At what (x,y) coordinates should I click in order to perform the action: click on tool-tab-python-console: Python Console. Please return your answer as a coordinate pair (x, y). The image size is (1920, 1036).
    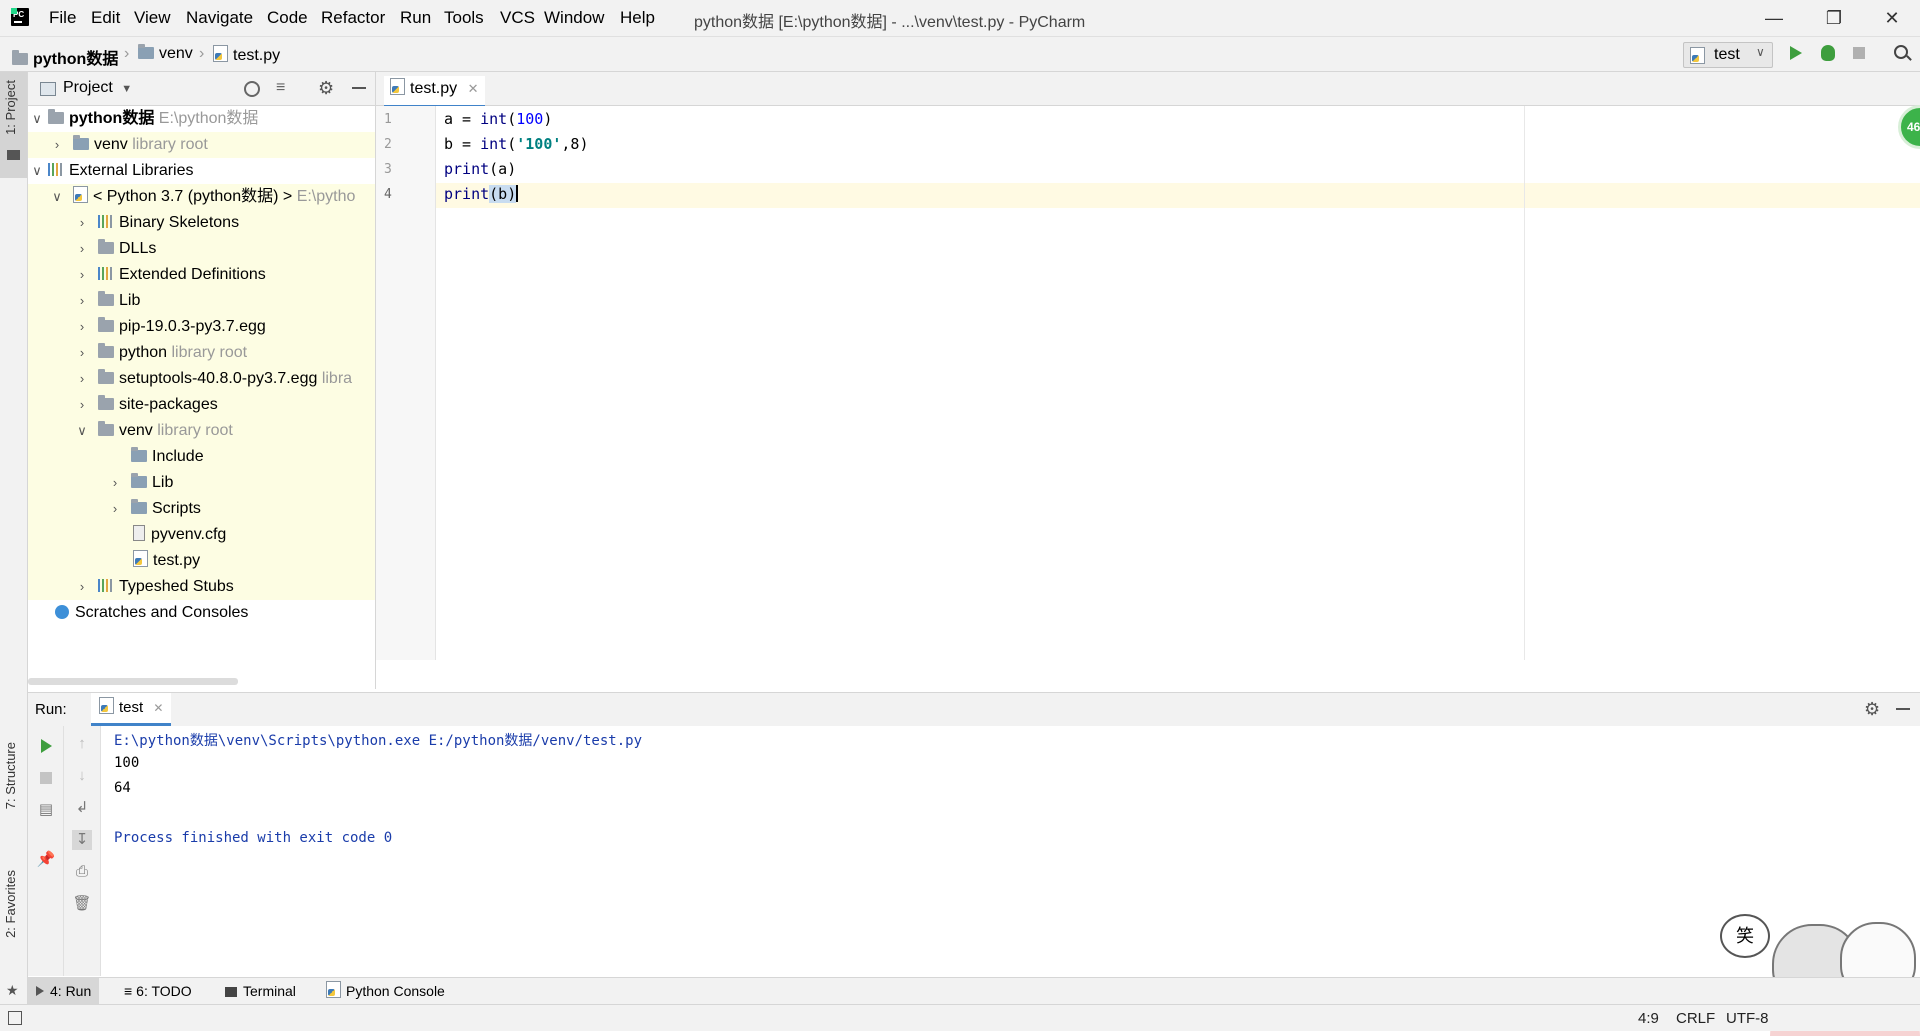
    Looking at the image, I should click on (385, 991).